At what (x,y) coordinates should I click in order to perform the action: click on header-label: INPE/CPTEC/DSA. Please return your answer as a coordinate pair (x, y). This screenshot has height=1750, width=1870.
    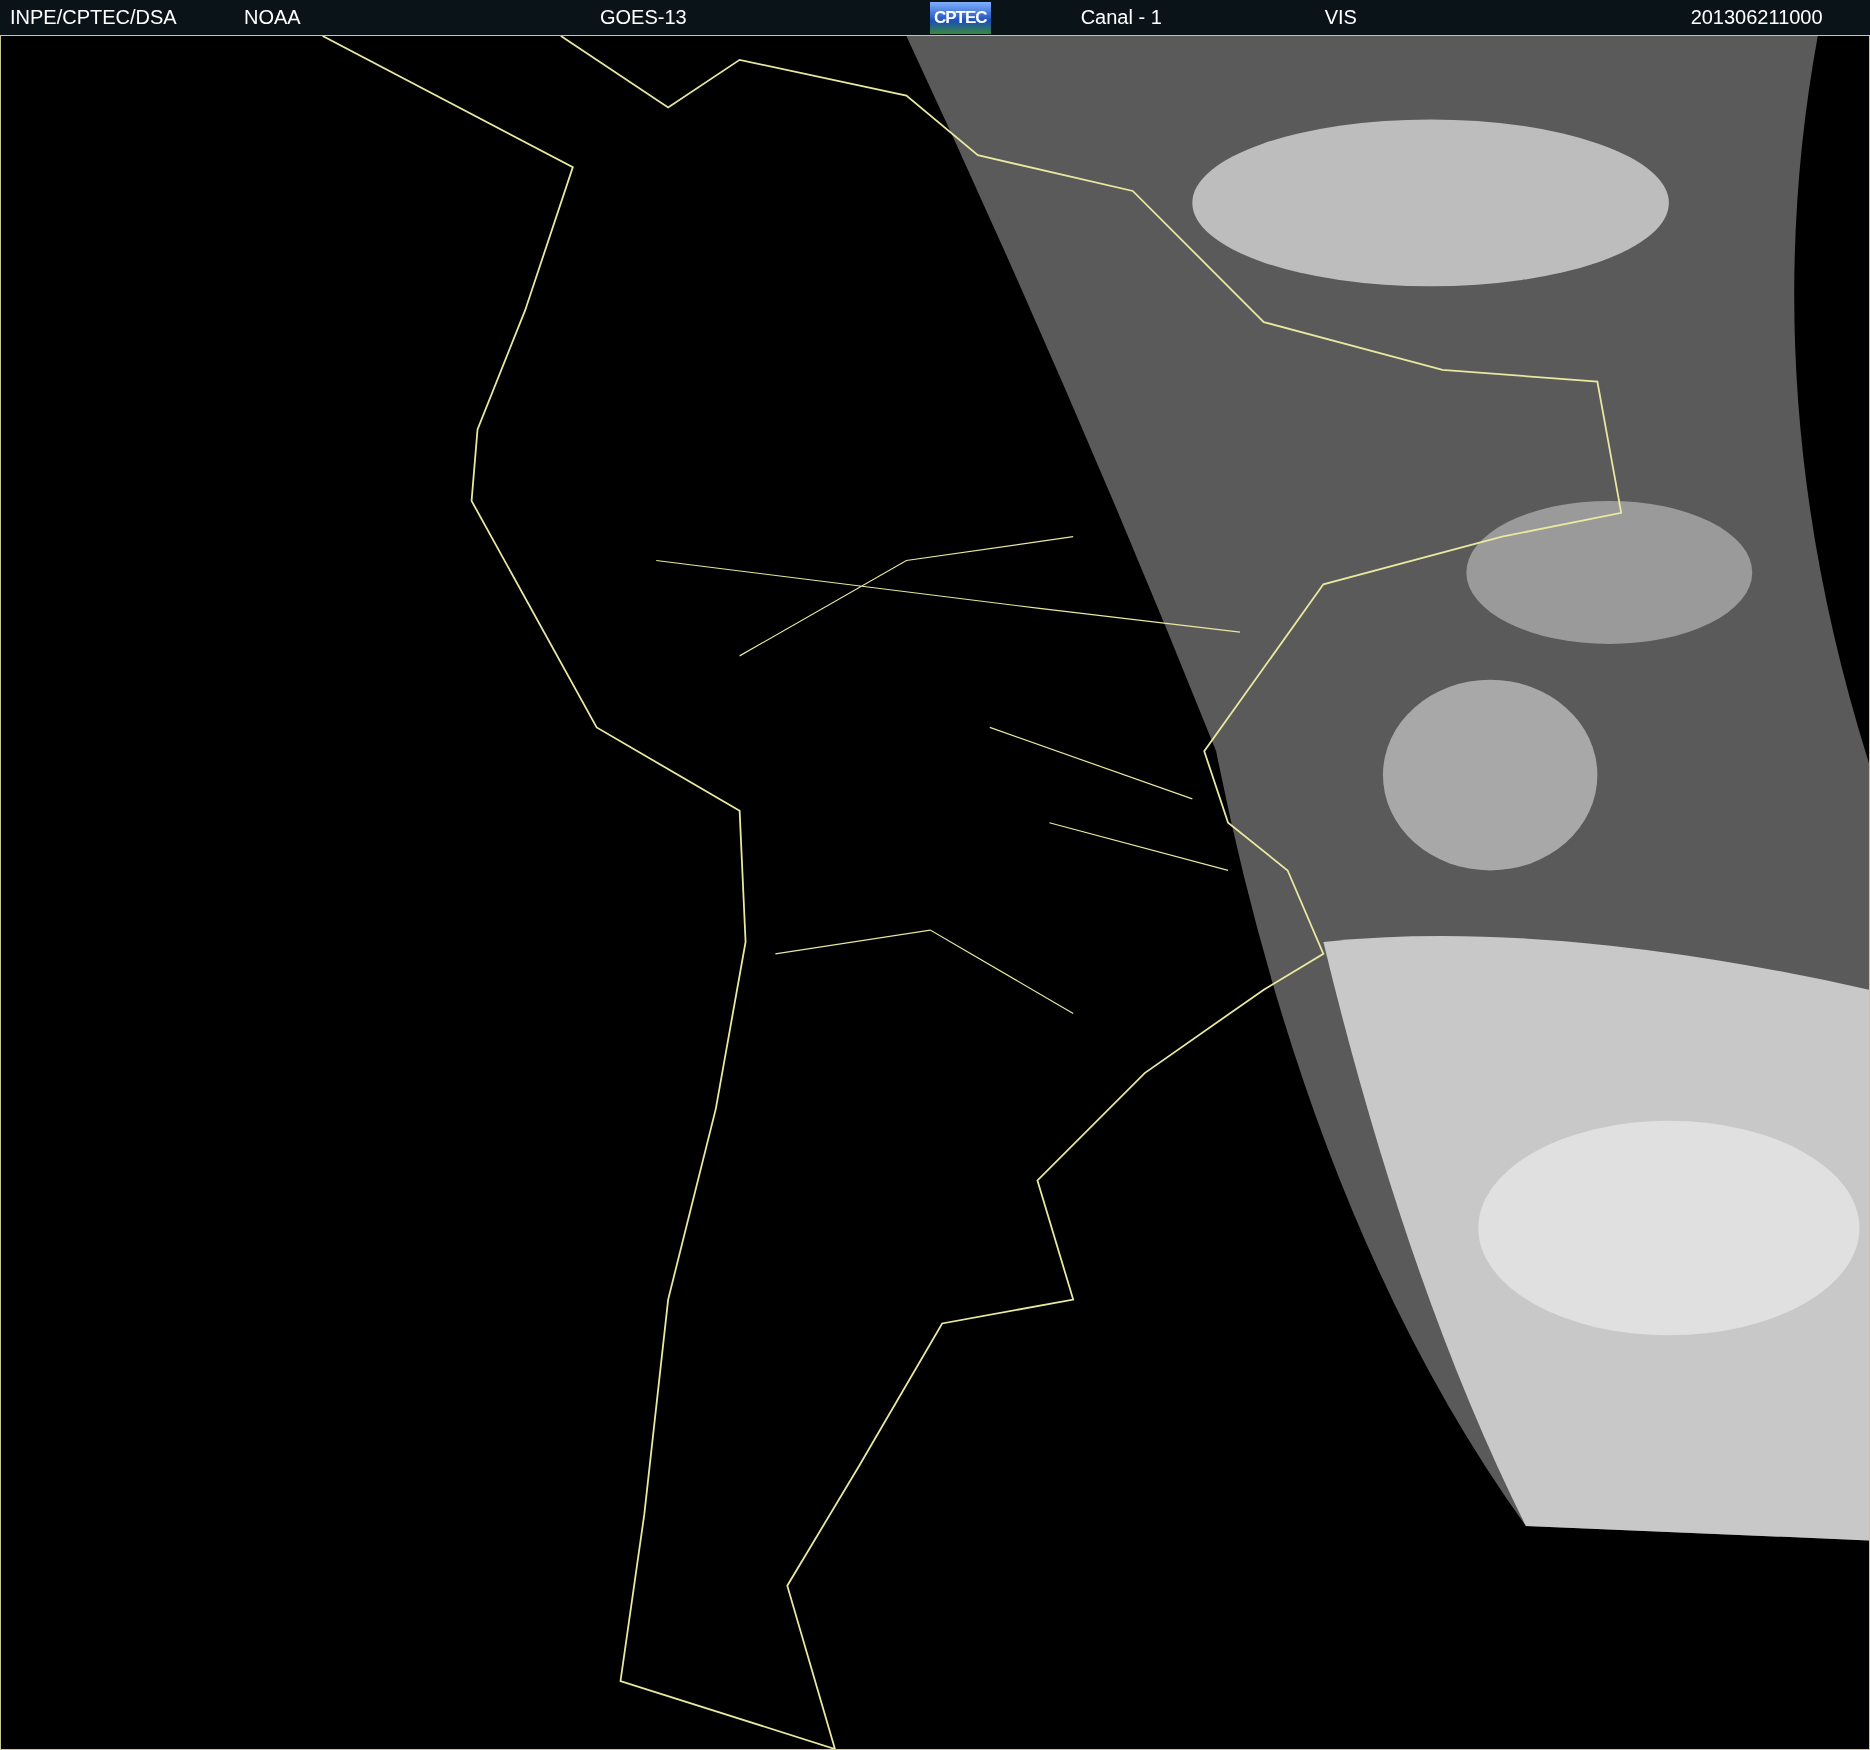
    Looking at the image, I should click on (94, 17).